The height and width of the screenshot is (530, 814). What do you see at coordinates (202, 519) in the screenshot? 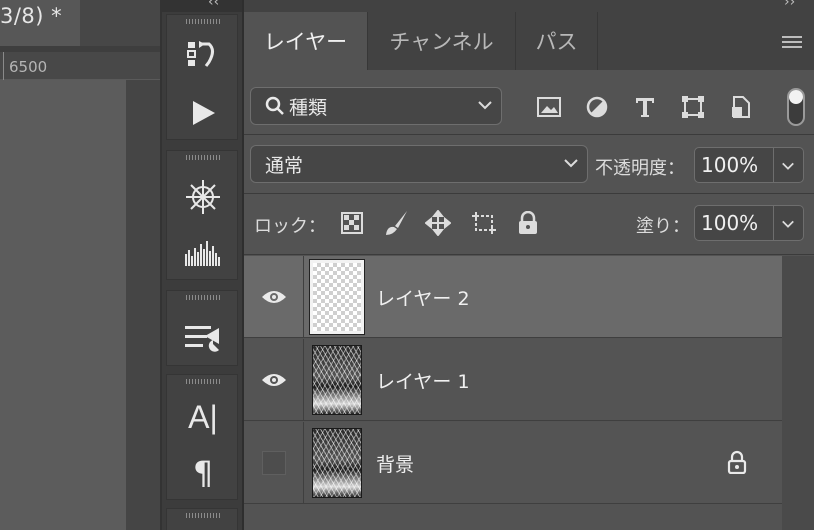
I see `dock-group-more` at bounding box center [202, 519].